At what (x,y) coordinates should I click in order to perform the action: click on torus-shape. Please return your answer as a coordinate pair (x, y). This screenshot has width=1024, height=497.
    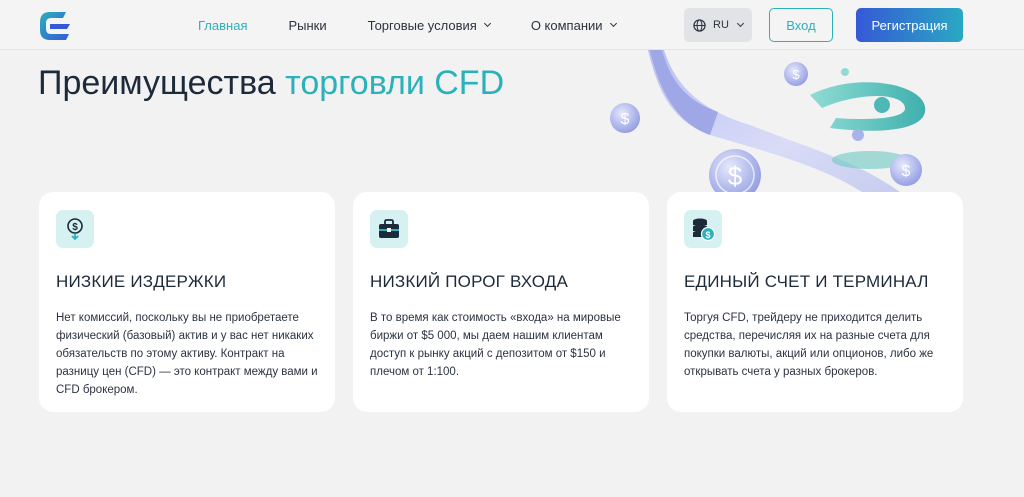
    Looking at the image, I should click on (868, 106).